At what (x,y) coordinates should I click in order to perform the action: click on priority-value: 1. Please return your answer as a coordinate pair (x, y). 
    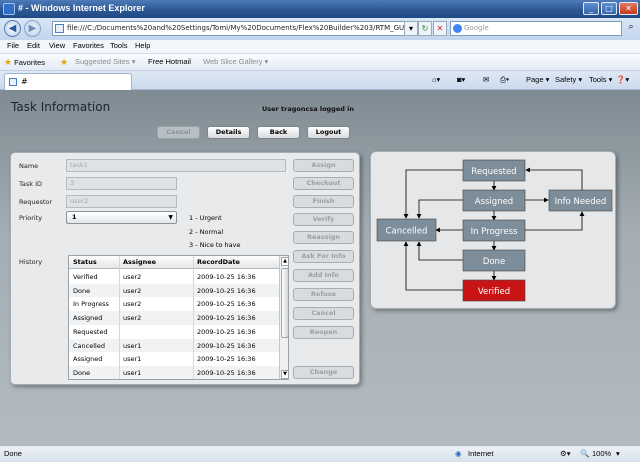
    Looking at the image, I should click on (74, 217).